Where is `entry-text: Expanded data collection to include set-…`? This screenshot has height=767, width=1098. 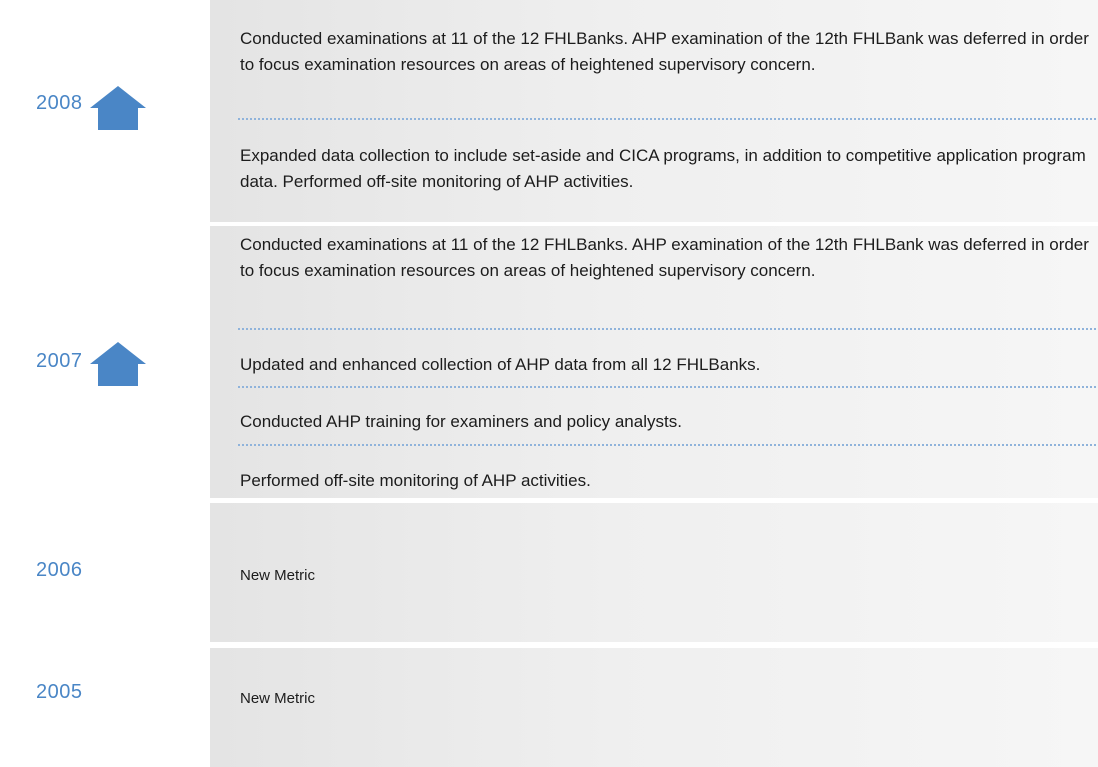
entry-text: Expanded data collection to include set-… is located at coordinates (663, 168).